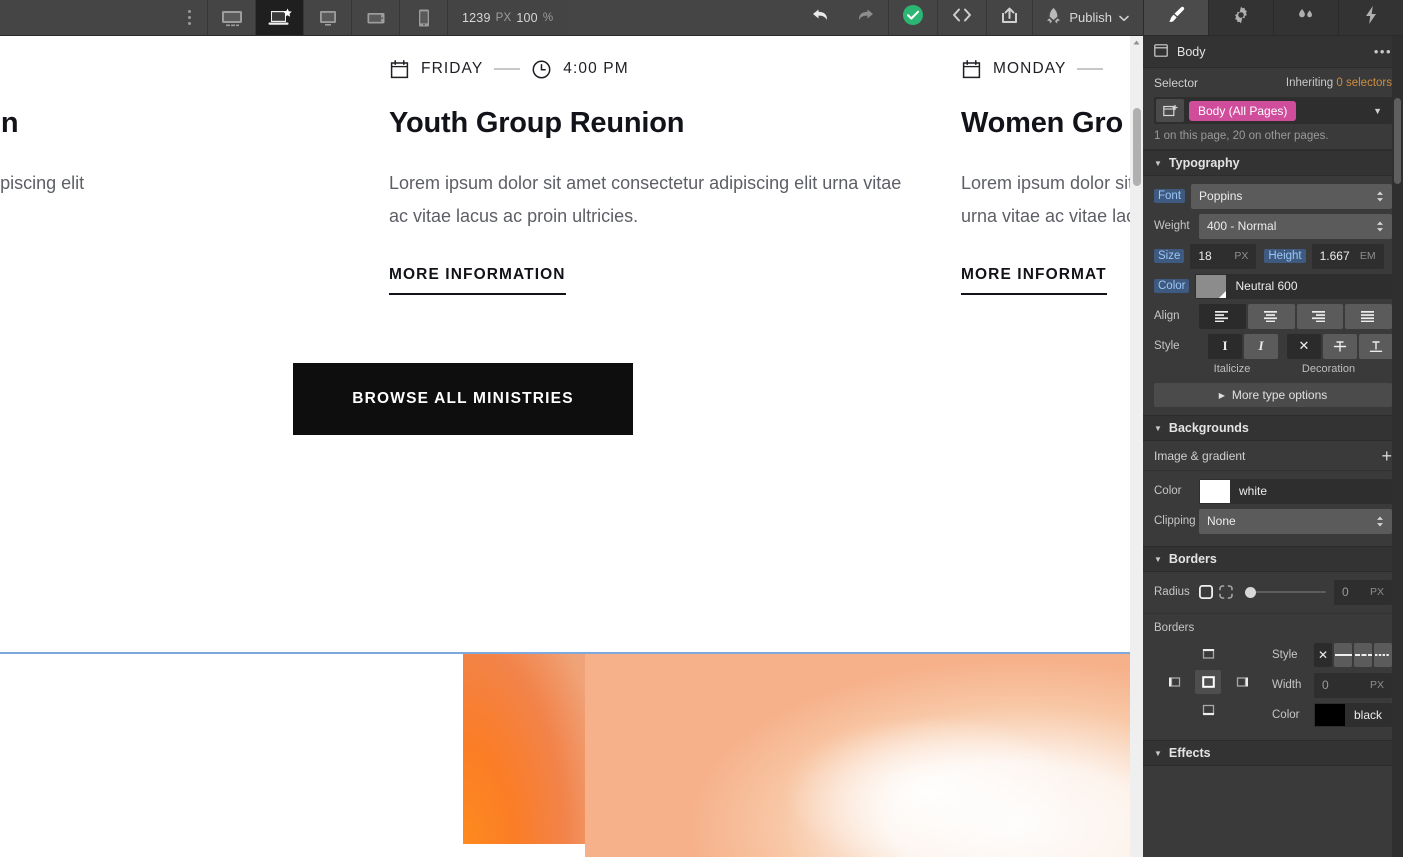  What do you see at coordinates (9, 123) in the screenshot?
I see `event-title: Group Reunion` at bounding box center [9, 123].